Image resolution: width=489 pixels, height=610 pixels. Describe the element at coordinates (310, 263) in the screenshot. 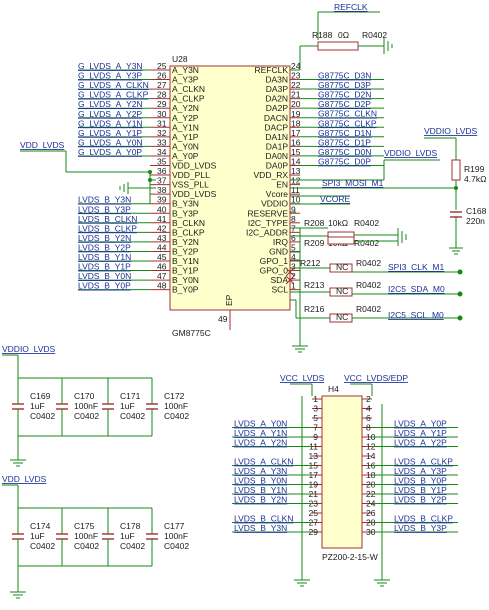

I see `r212-ref: R212` at that location.